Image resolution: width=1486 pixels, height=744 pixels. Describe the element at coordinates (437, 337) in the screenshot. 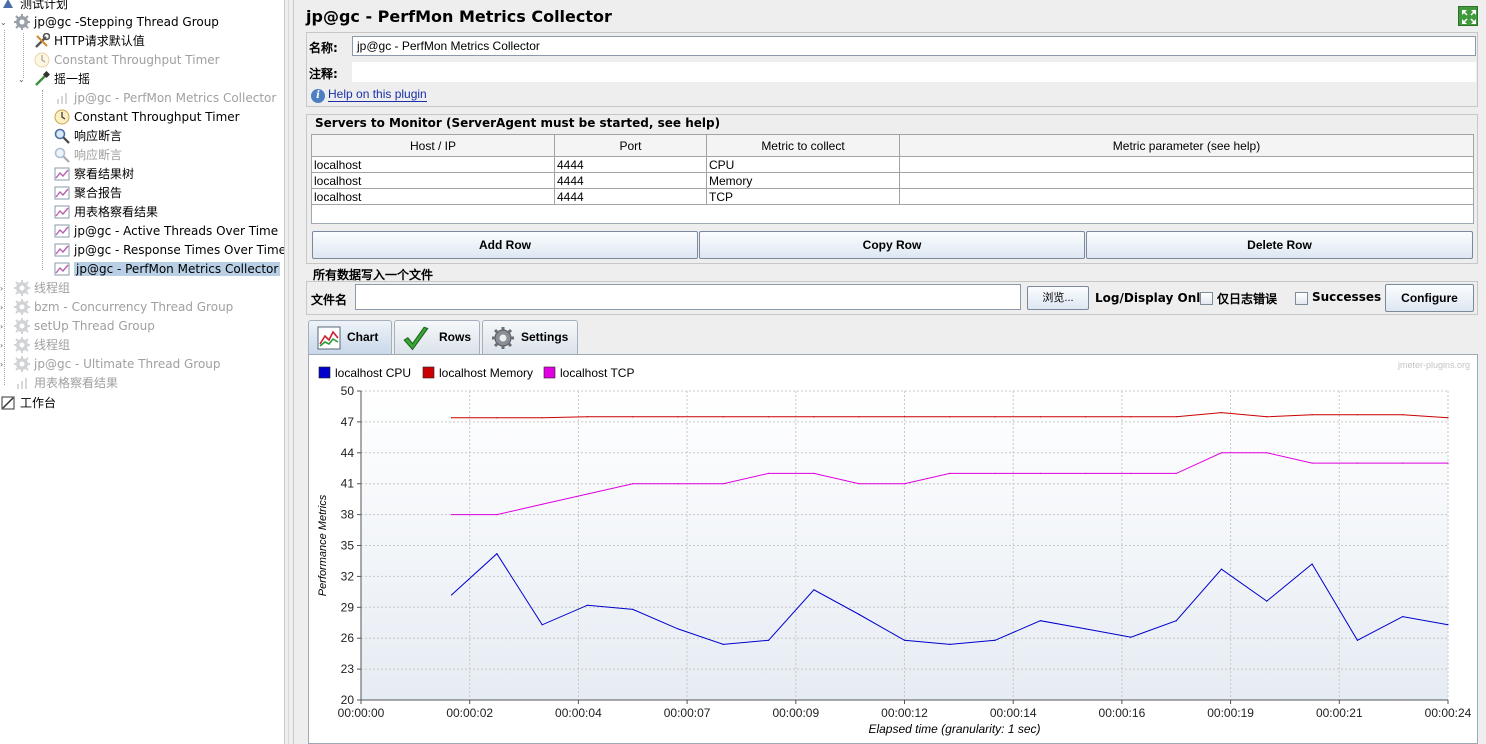

I see `tab-rows: Rows` at that location.